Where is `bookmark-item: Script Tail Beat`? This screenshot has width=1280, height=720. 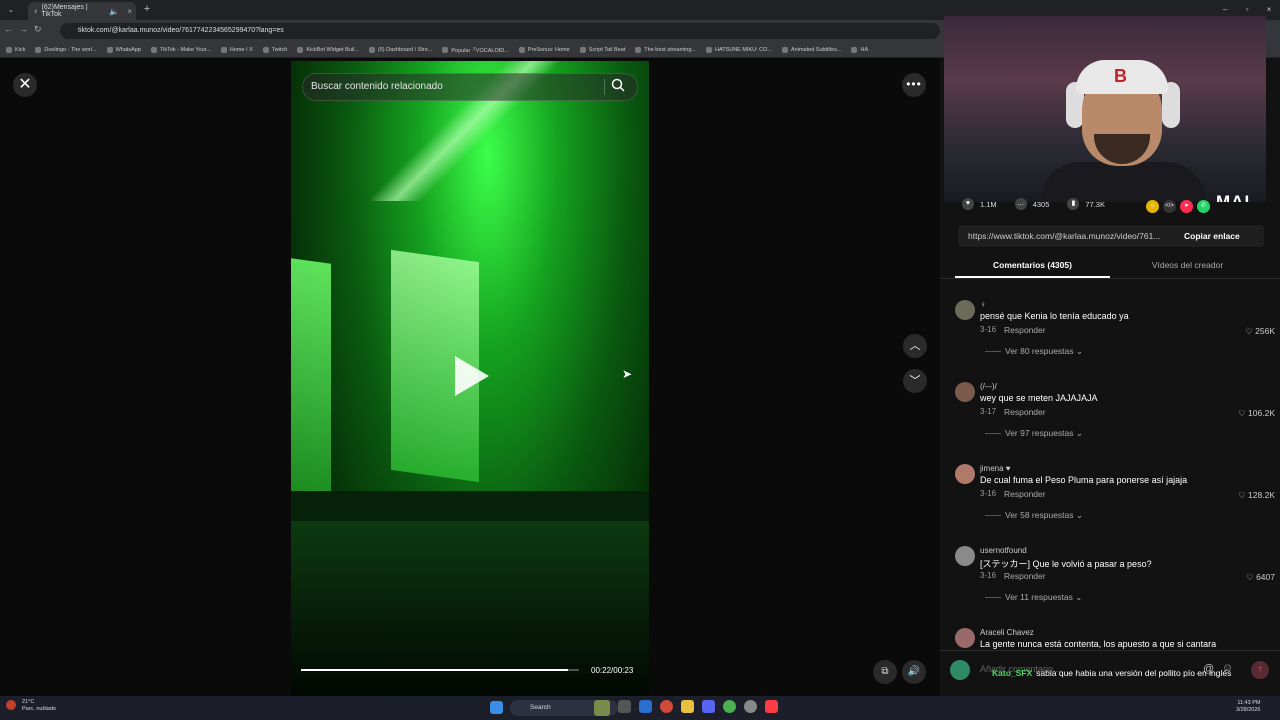
bookmark-item: Script Tail Beat is located at coordinates (602, 49).